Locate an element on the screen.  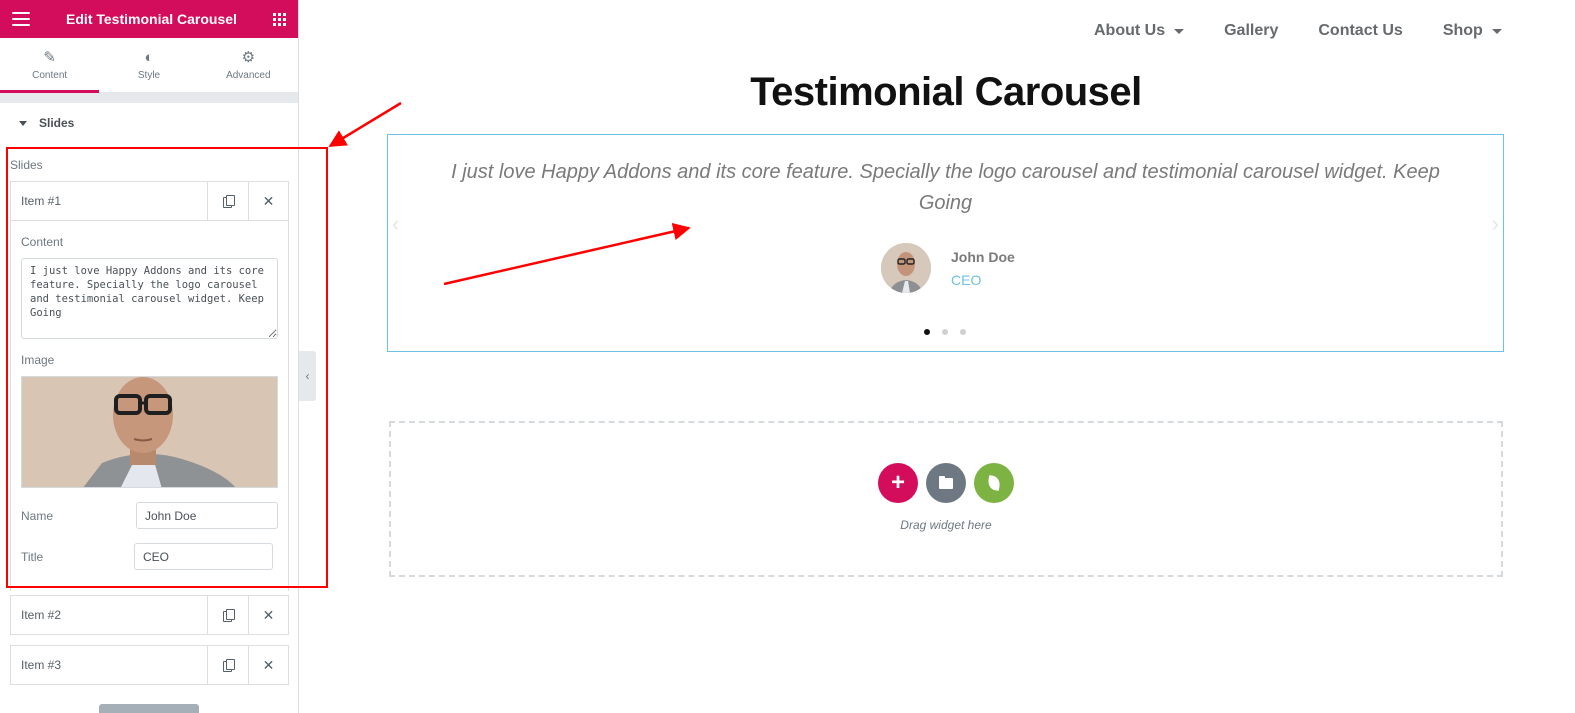
tab-content: ✎ Content is located at coordinates (50, 65).